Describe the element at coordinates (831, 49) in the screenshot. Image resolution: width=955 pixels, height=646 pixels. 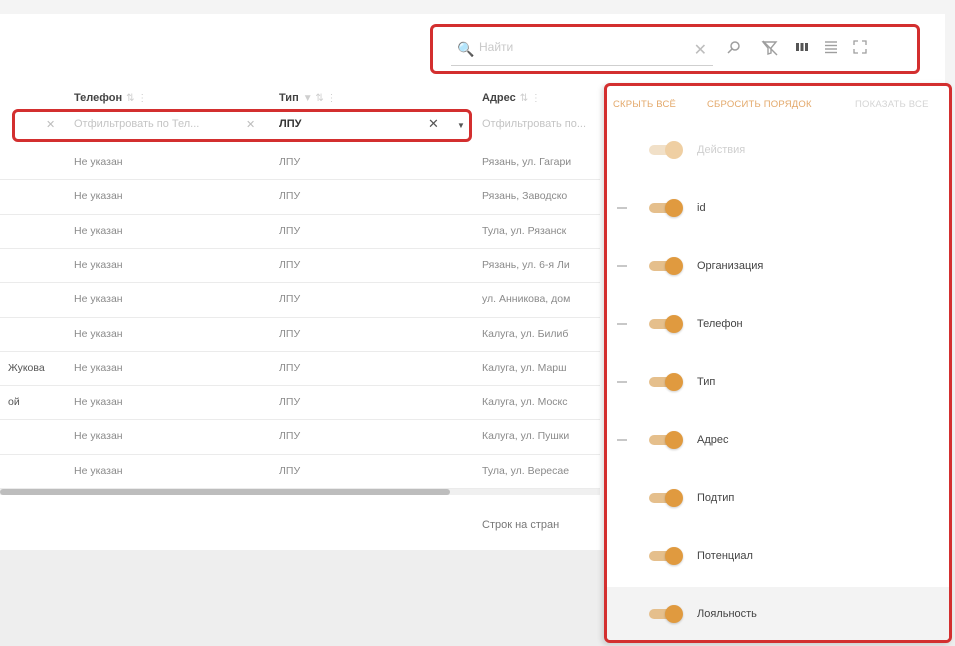
I see `density-icon` at that location.